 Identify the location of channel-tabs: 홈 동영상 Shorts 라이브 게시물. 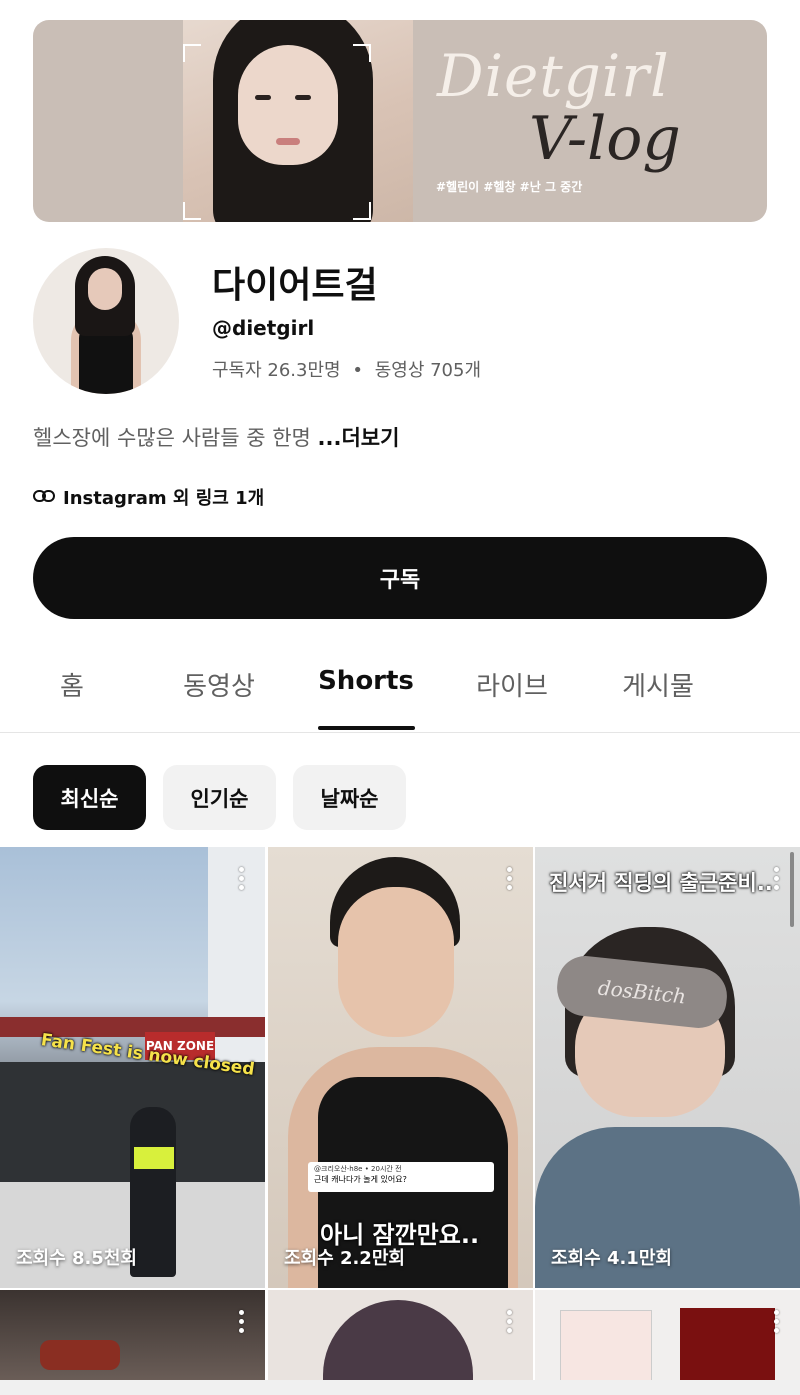
(400, 691).